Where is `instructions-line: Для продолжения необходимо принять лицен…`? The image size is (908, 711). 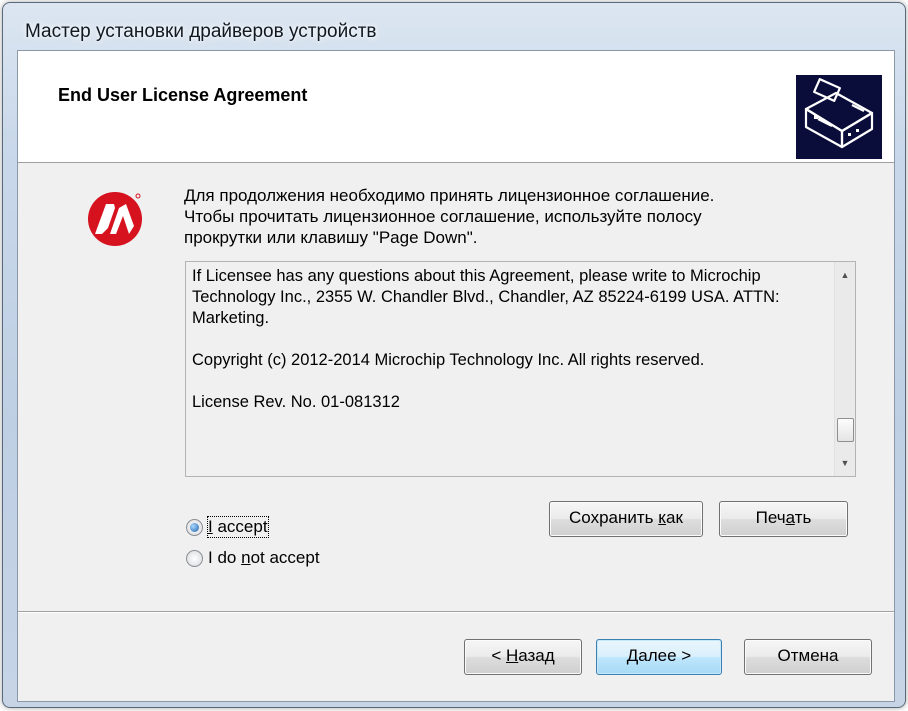 instructions-line: Для продолжения необходимо принять лицен… is located at coordinates (449, 195).